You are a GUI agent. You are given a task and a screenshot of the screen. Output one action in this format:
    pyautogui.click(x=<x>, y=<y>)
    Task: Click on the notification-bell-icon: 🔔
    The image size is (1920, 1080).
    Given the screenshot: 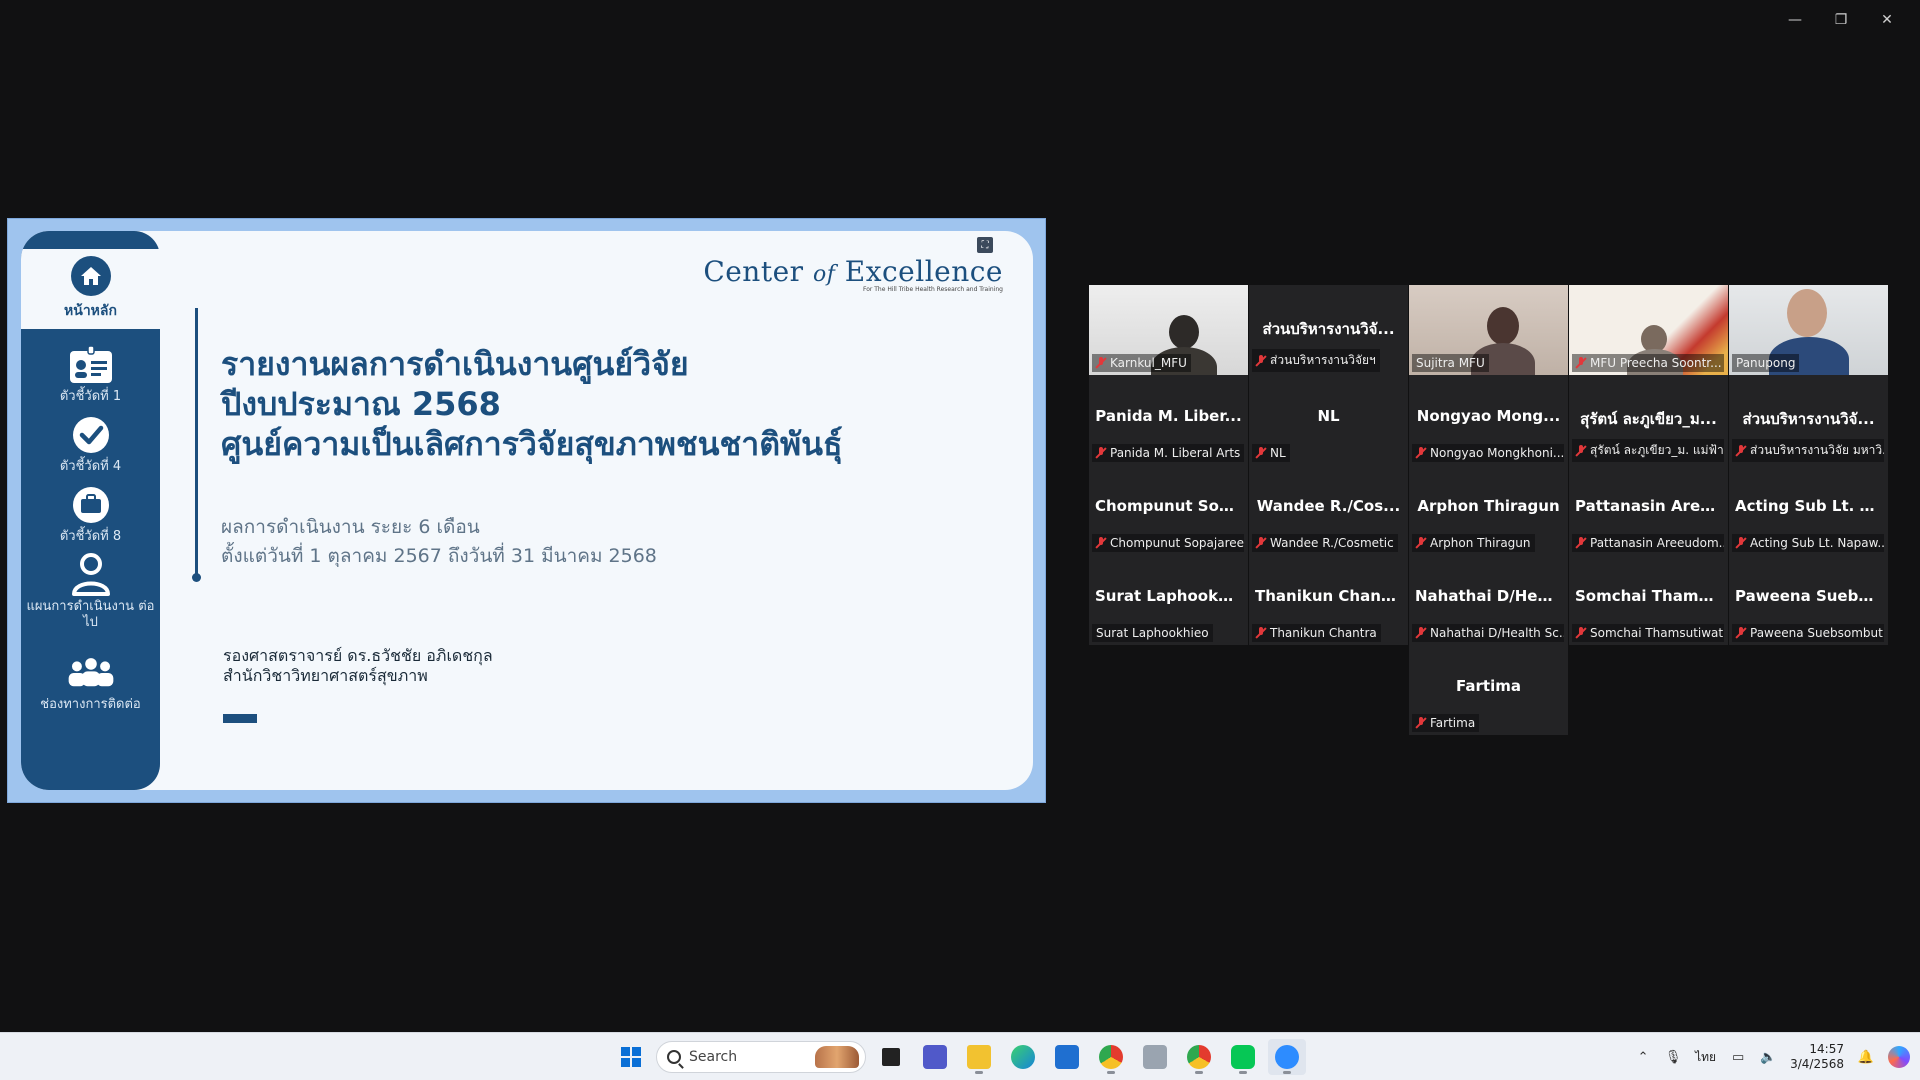 What is the action you would take?
    pyautogui.click(x=1866, y=1057)
    